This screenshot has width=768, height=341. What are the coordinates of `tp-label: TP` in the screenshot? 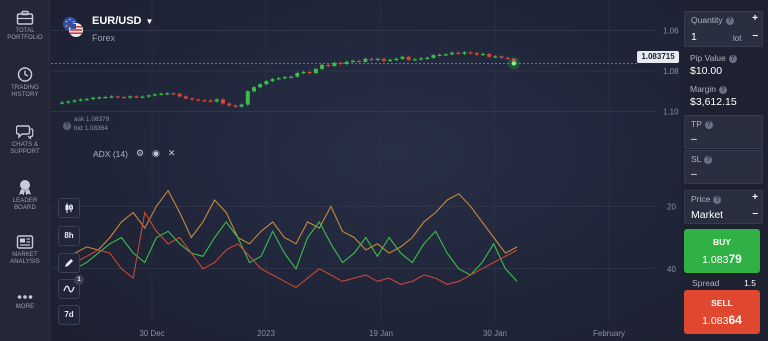 It's located at (696, 124).